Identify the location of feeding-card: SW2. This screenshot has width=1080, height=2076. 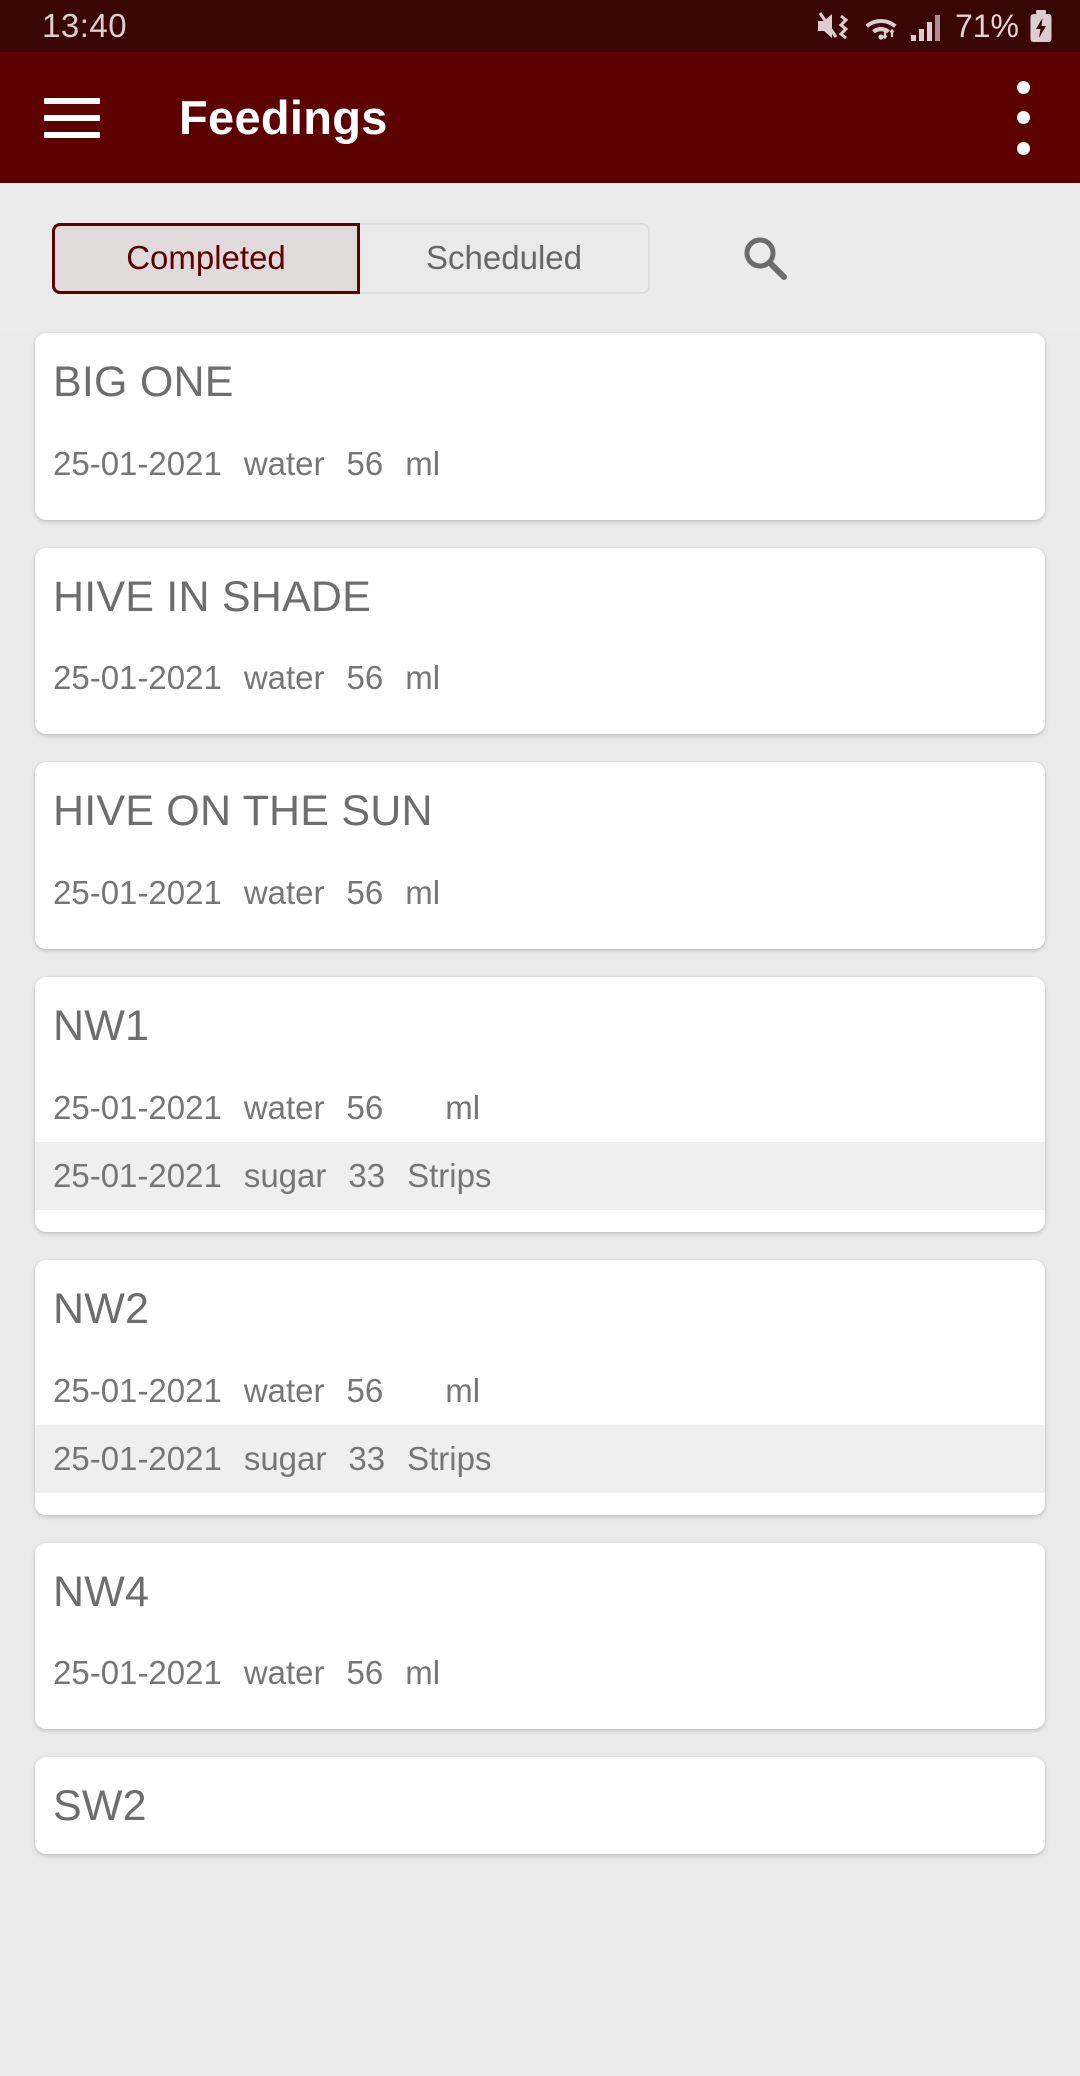
(540, 1806).